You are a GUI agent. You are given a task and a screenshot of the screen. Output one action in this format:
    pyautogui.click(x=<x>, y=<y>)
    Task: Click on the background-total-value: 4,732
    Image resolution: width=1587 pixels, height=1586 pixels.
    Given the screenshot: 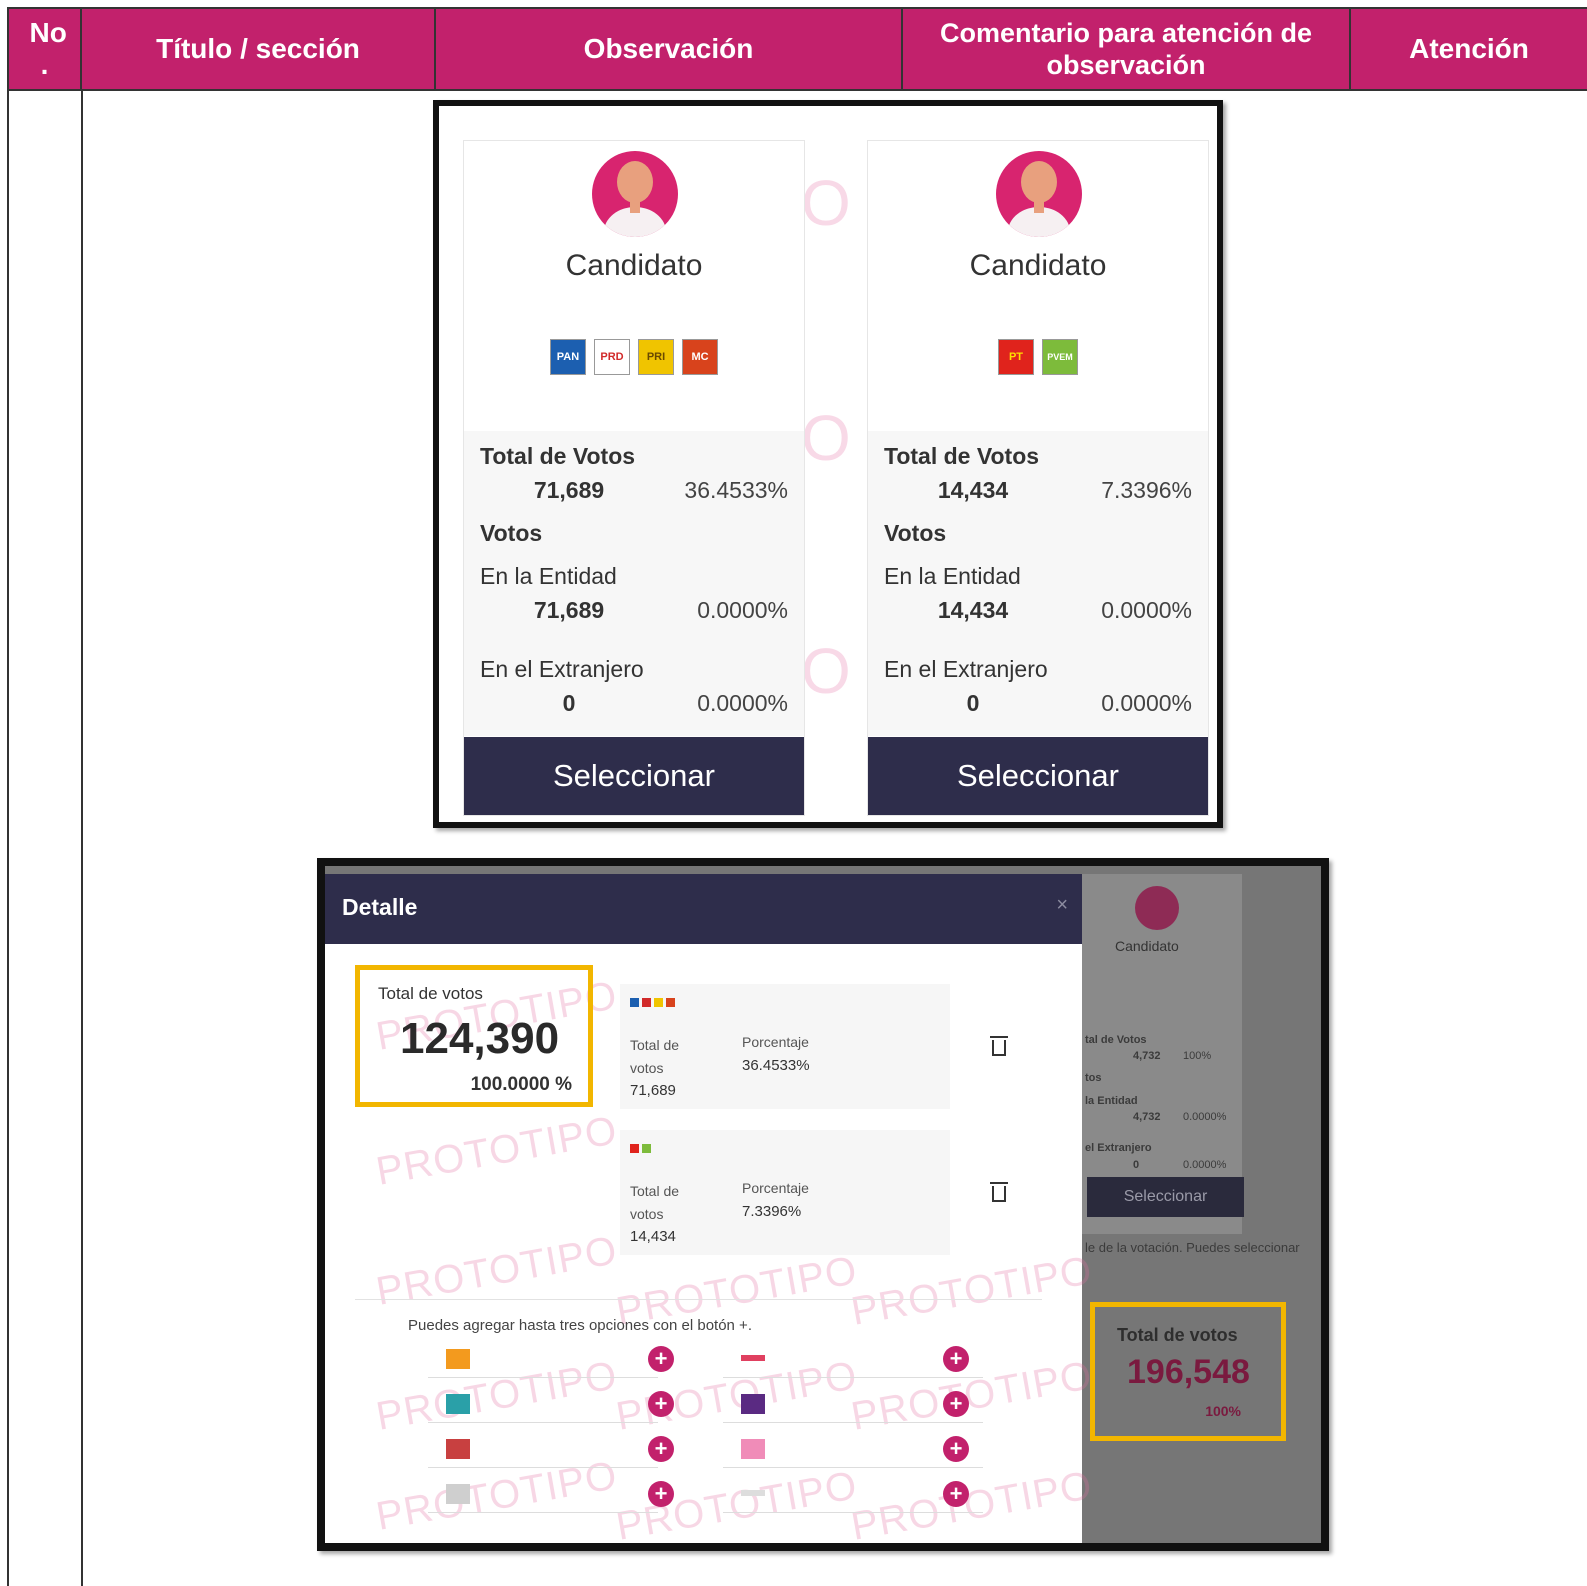 What is the action you would take?
    pyautogui.click(x=1147, y=1056)
    